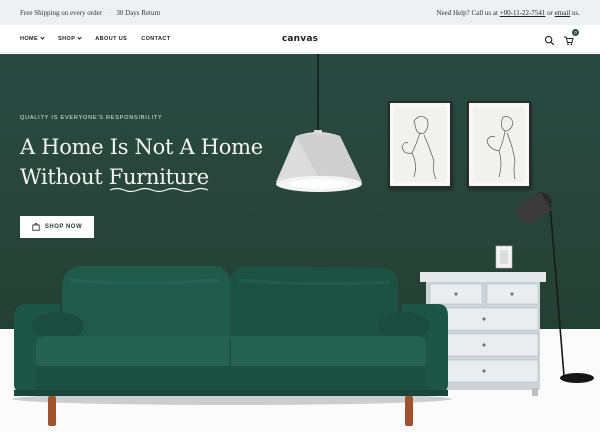 The width and height of the screenshot is (600, 432). I want to click on nav-home: HOME, so click(32, 38).